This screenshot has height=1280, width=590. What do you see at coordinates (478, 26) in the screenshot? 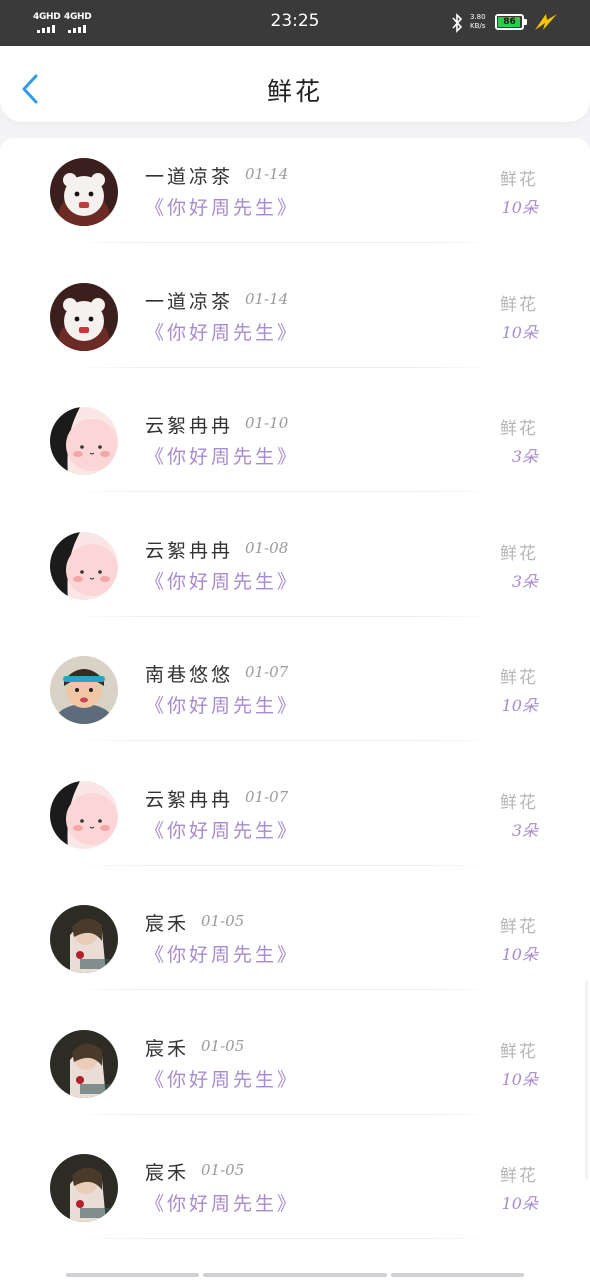
I see `speed-unit: KB/s` at bounding box center [478, 26].